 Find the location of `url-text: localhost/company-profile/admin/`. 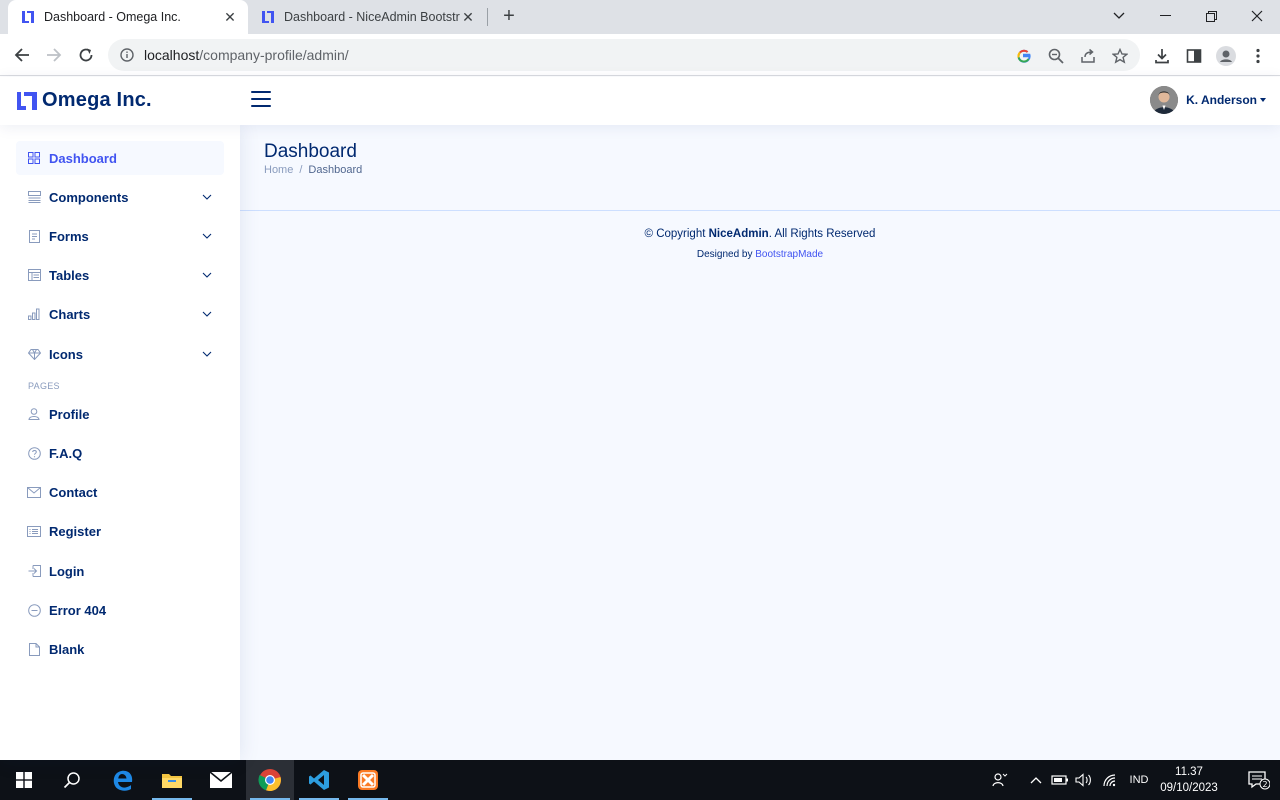

url-text: localhost/company-profile/admin/ is located at coordinates (246, 55).